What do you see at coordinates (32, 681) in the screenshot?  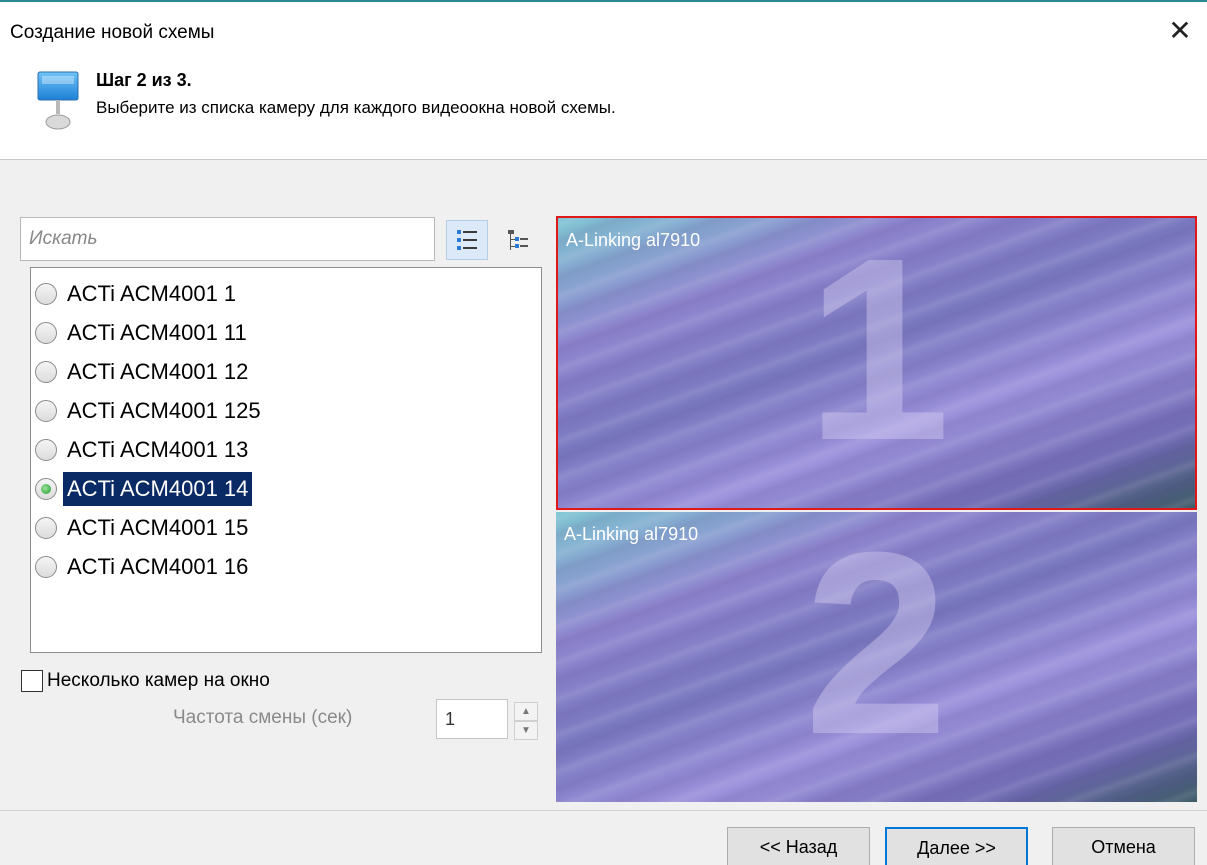 I see `checkbox-box` at bounding box center [32, 681].